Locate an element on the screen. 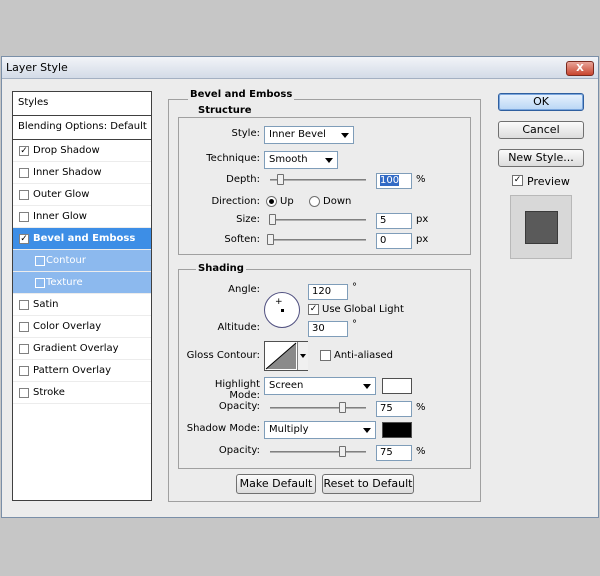 The image size is (600, 576). style-item-label: Gradient Overlay is located at coordinates (76, 348).